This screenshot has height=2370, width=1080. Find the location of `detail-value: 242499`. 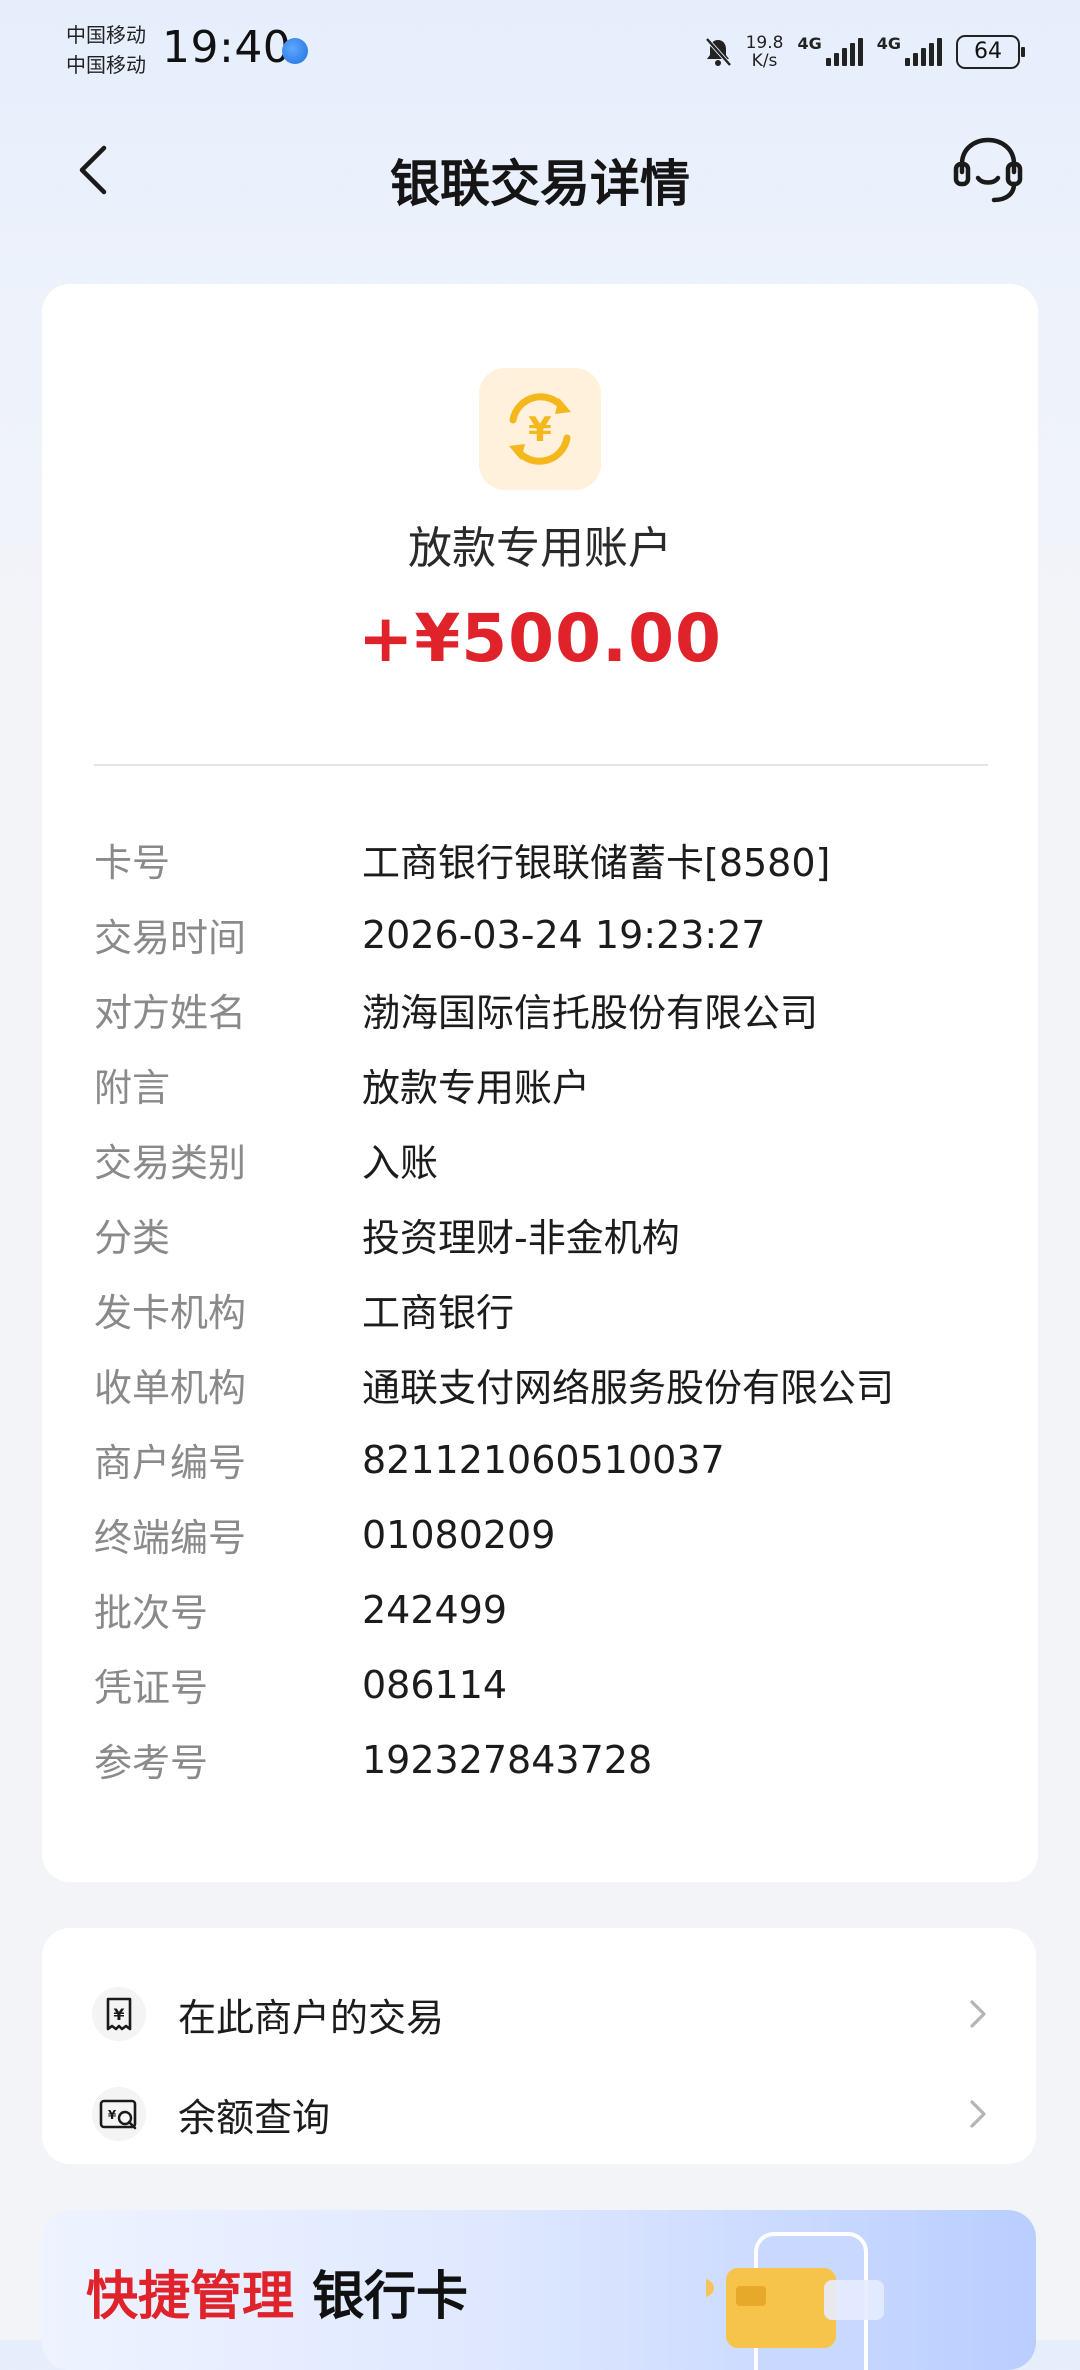

detail-value: 242499 is located at coordinates (435, 1609).